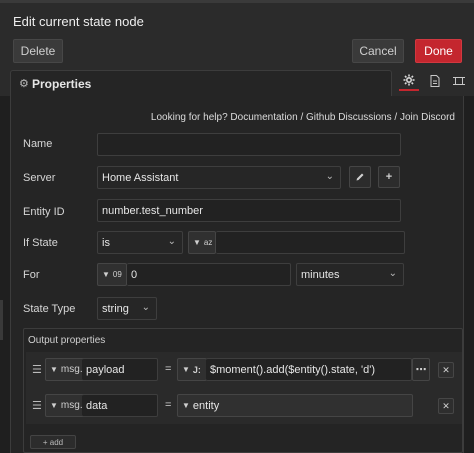 The image size is (474, 453). I want to click on cancel-button: Cancel, so click(378, 51).